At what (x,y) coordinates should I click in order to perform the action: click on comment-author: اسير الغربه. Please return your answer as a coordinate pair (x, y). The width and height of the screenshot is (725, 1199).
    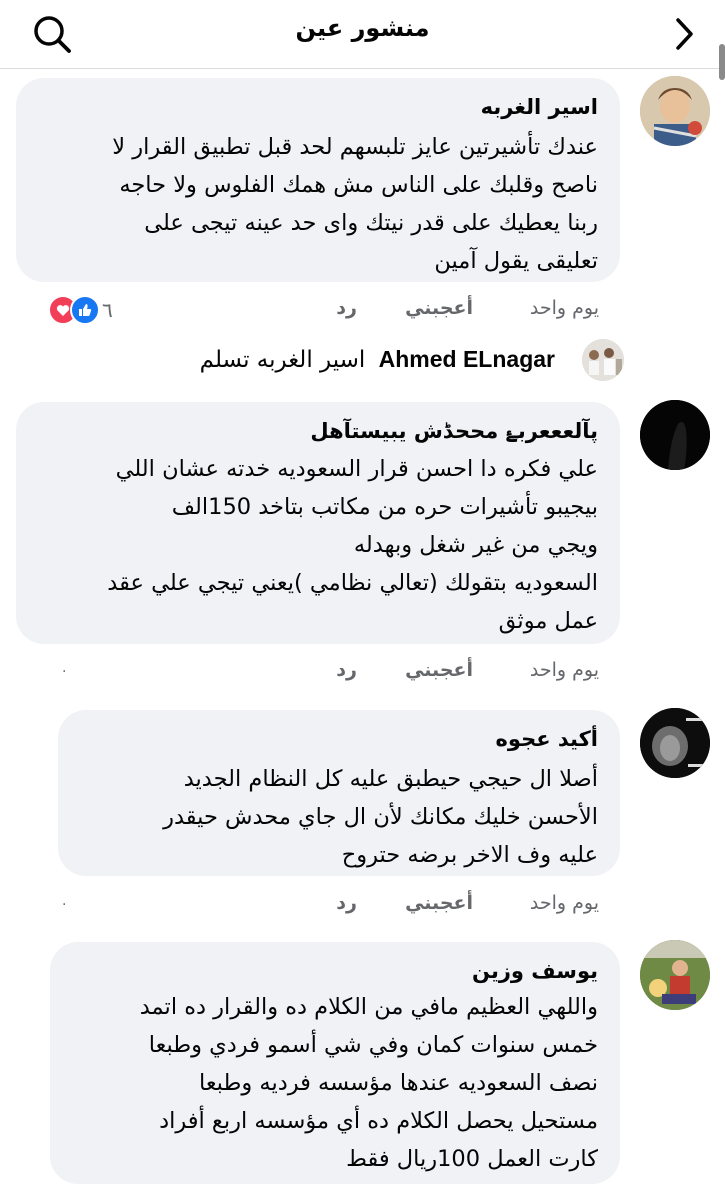
    Looking at the image, I should click on (317, 107).